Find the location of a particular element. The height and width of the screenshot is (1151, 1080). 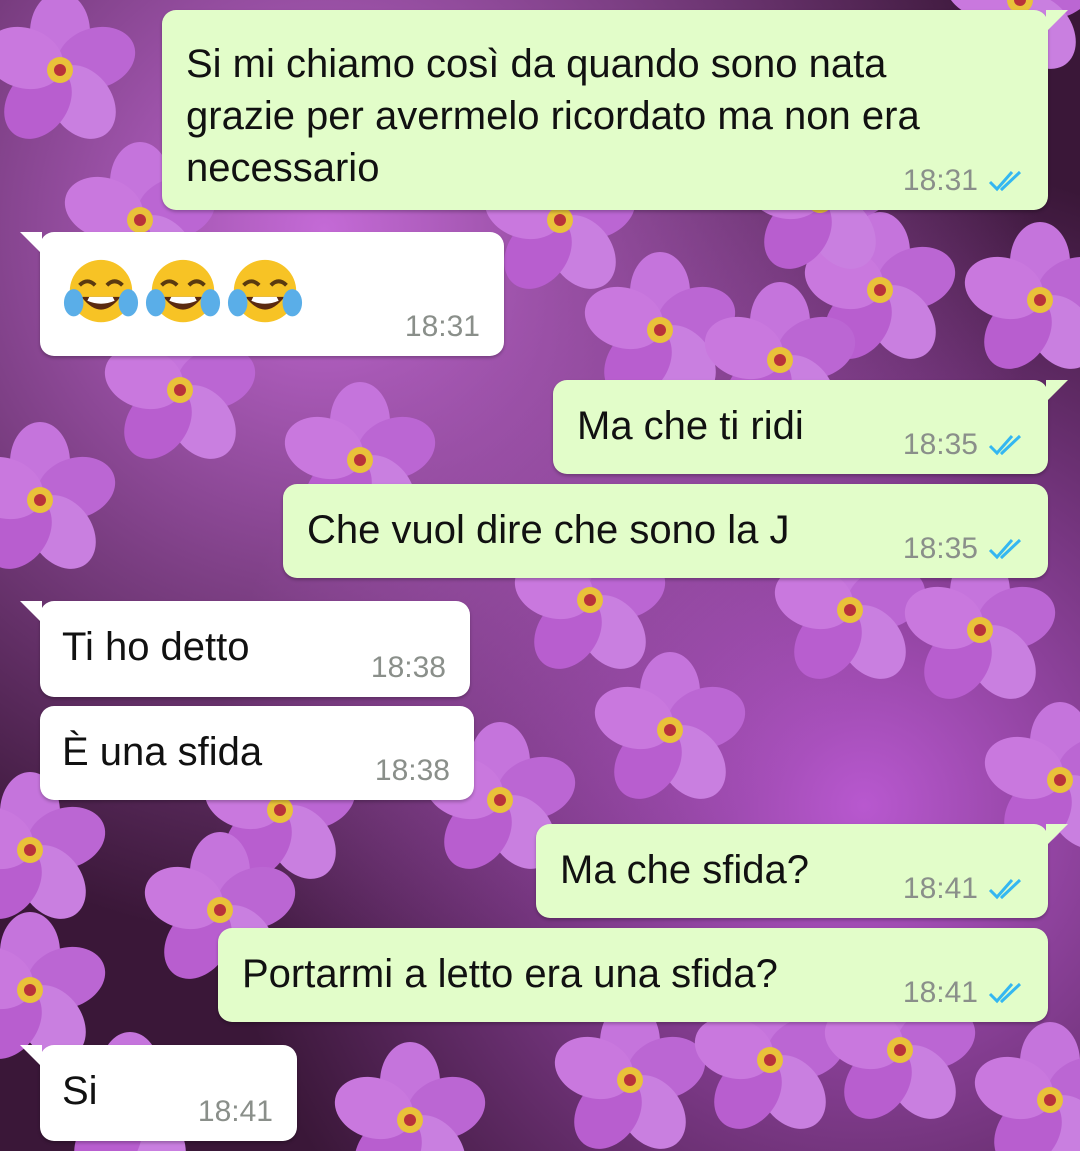

message-bubble-incoming: Si 18:41 is located at coordinates (158, 1093).